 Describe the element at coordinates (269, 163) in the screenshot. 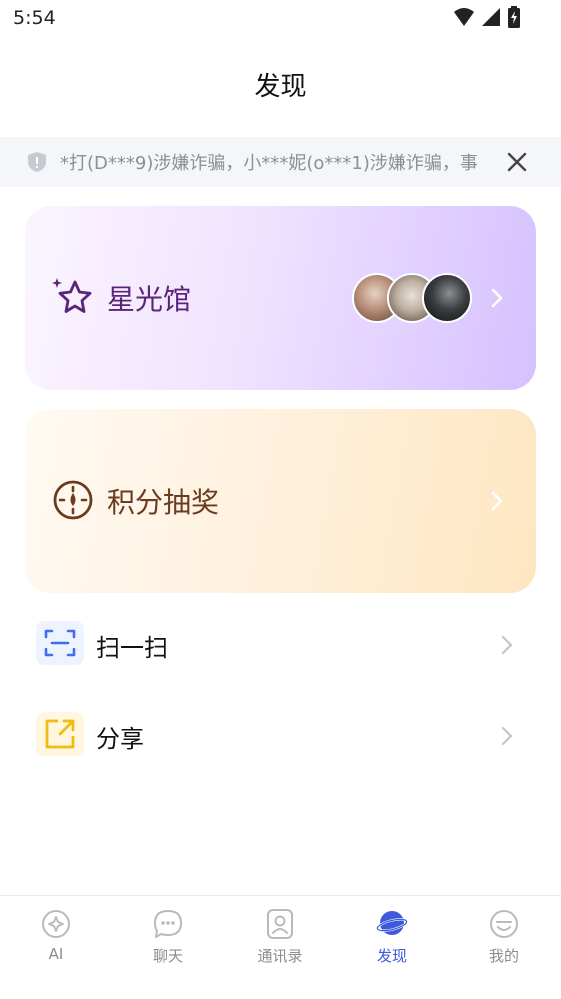

I see `notice-text: *打(D***9)涉嫌诈骗，小***妮(o***1)涉嫌诈骗，事` at that location.